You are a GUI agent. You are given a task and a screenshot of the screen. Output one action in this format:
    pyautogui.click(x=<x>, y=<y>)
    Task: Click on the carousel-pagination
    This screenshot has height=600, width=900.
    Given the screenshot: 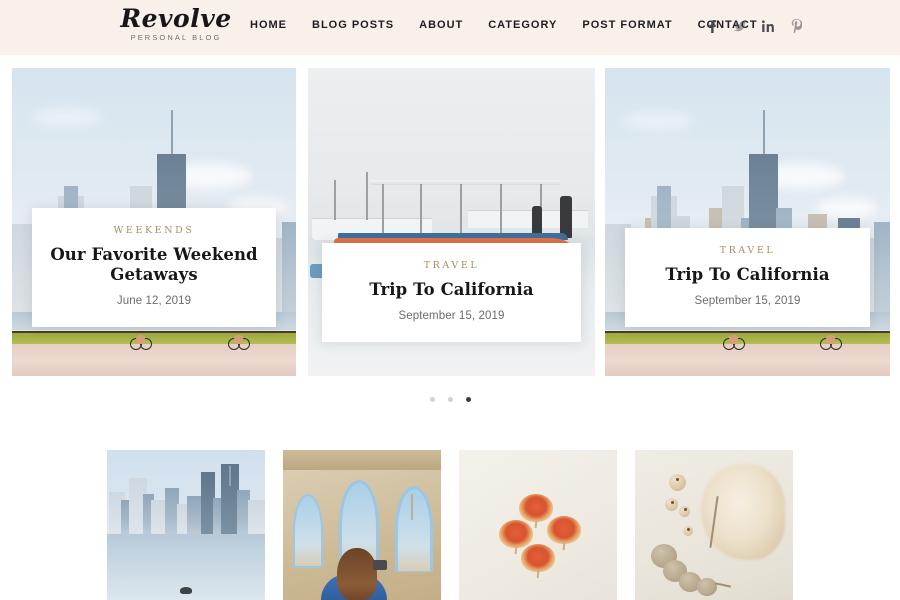 What is the action you would take?
    pyautogui.click(x=450, y=399)
    